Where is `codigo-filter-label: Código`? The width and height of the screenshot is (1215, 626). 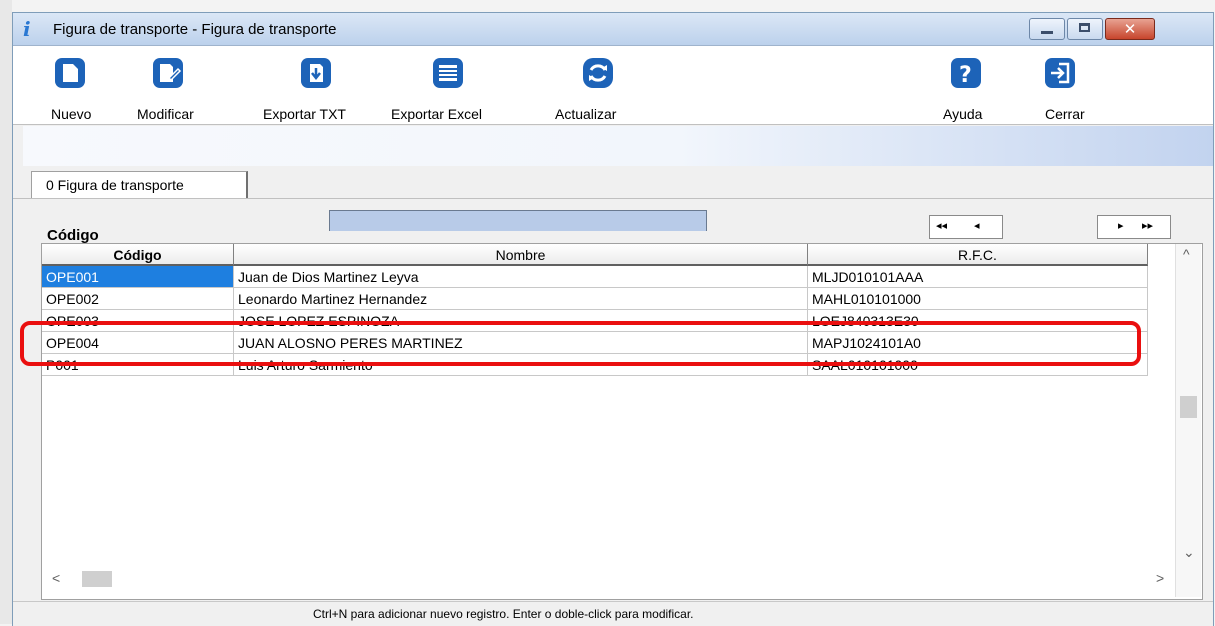
codigo-filter-label: Código is located at coordinates (73, 235).